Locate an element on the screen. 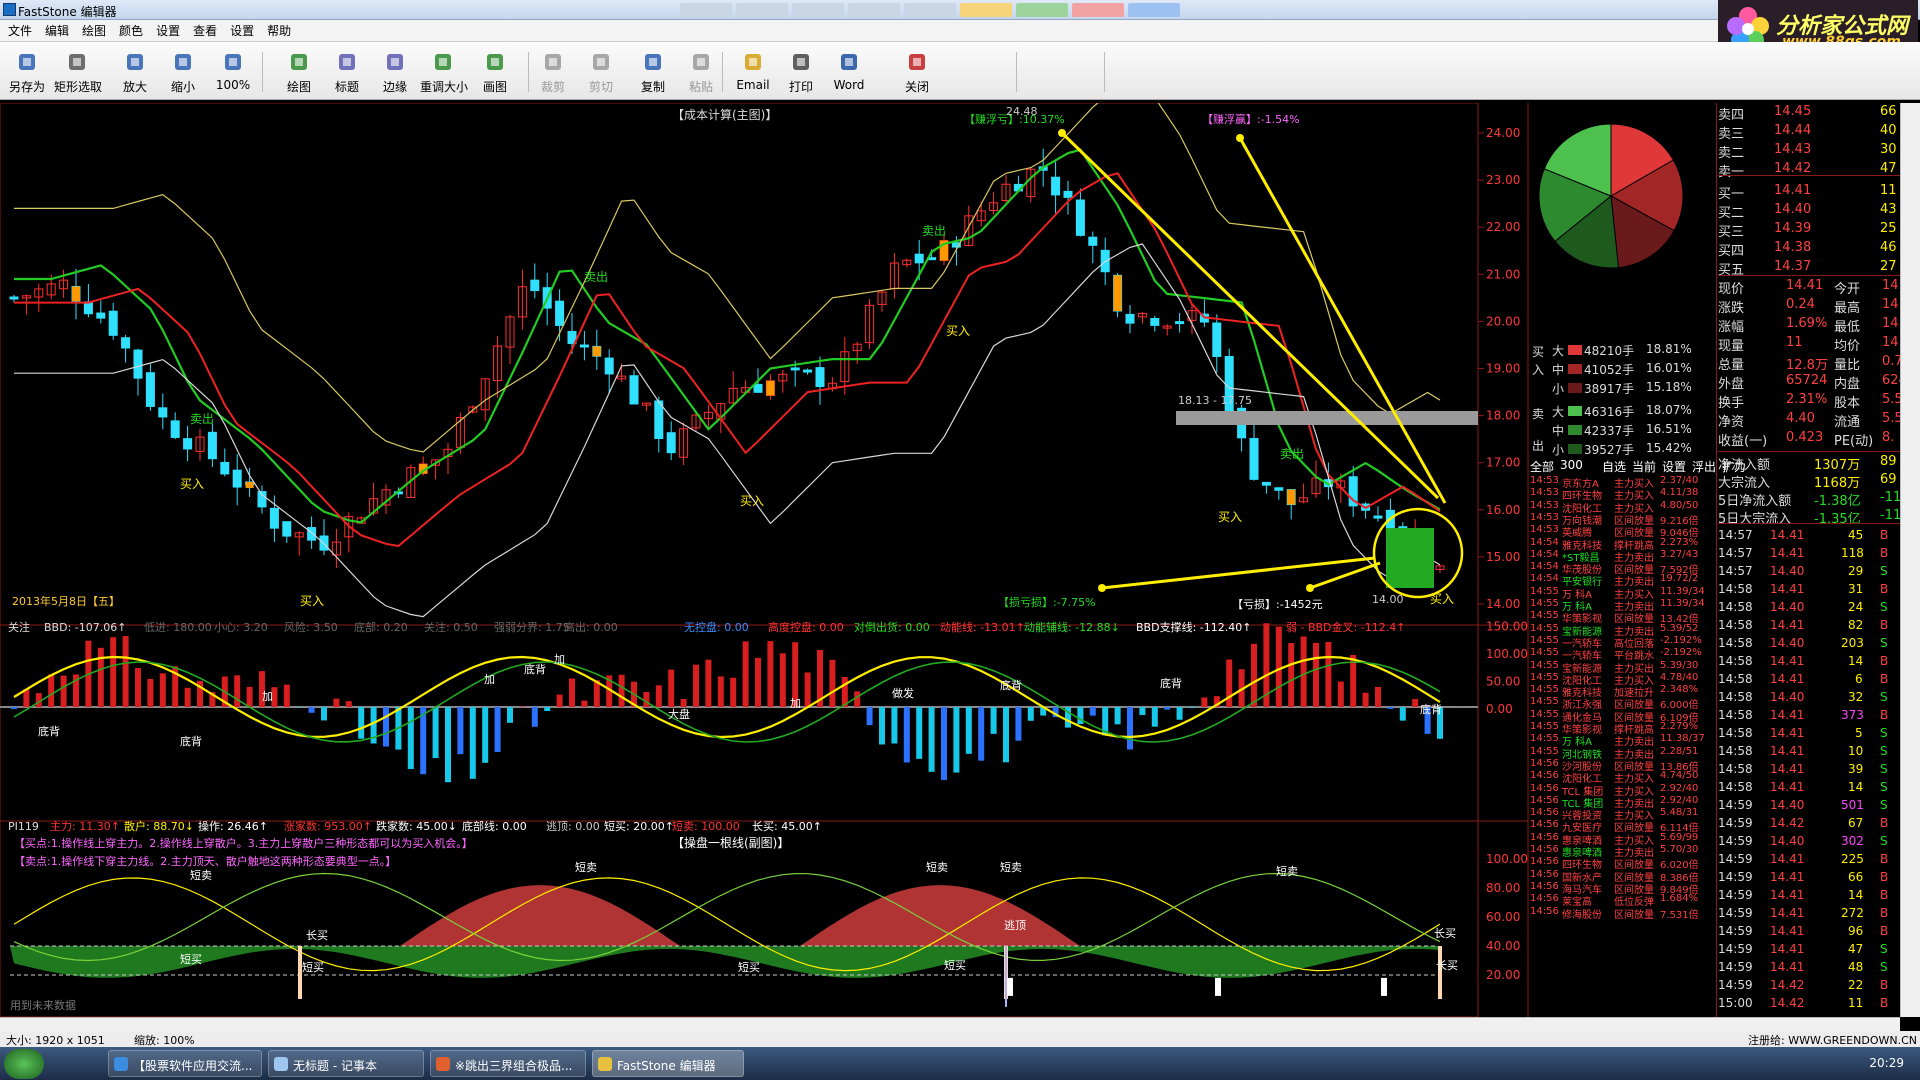 This screenshot has height=1080, width=1920. resize-button: 重调大小 is located at coordinates (444, 72).